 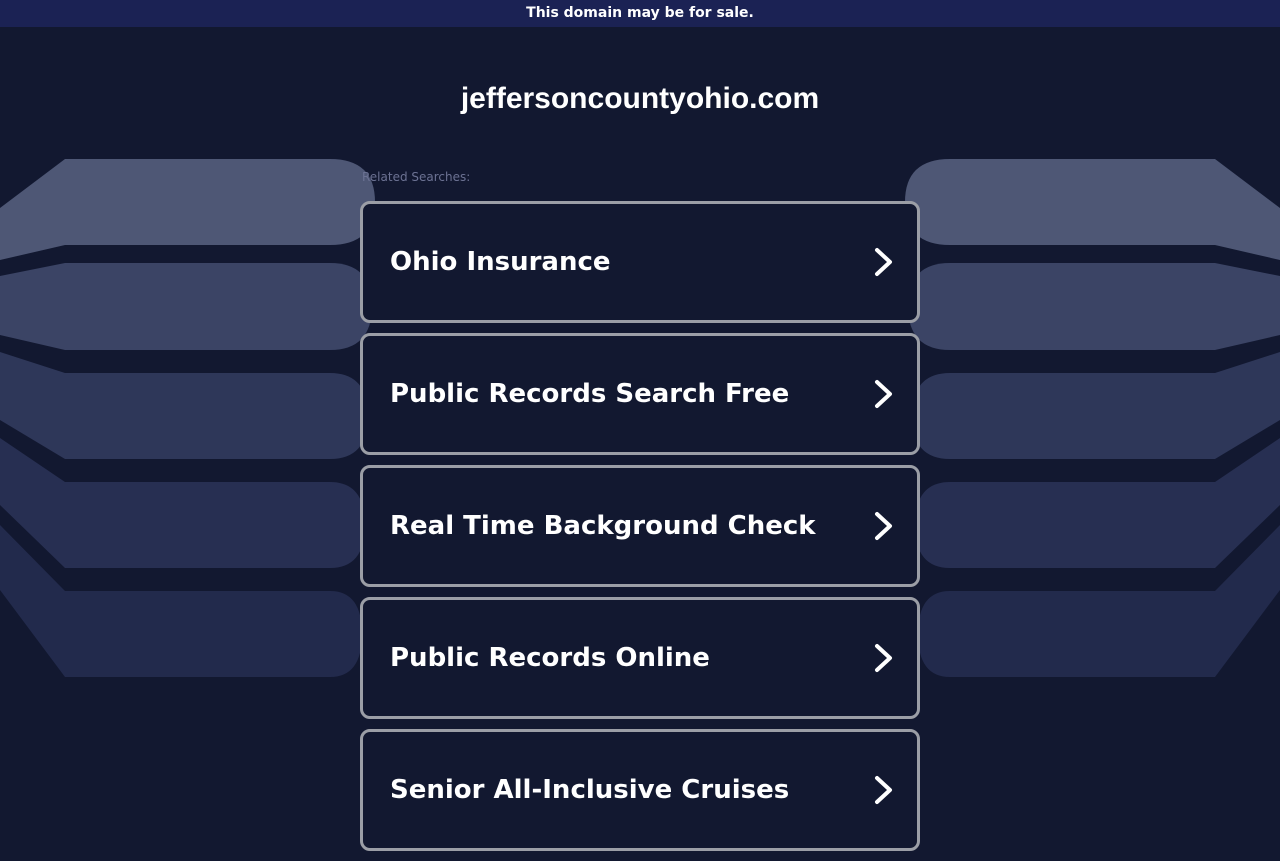 I want to click on related-search-label: Ohio Insurance, so click(x=500, y=262).